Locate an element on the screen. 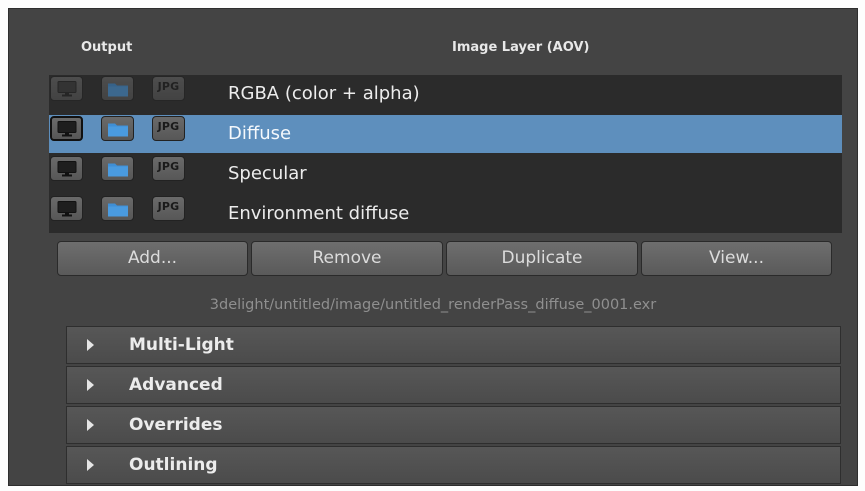 Image resolution: width=865 pixels, height=491 pixels. duplicate-button: Duplicate is located at coordinates (542, 258).